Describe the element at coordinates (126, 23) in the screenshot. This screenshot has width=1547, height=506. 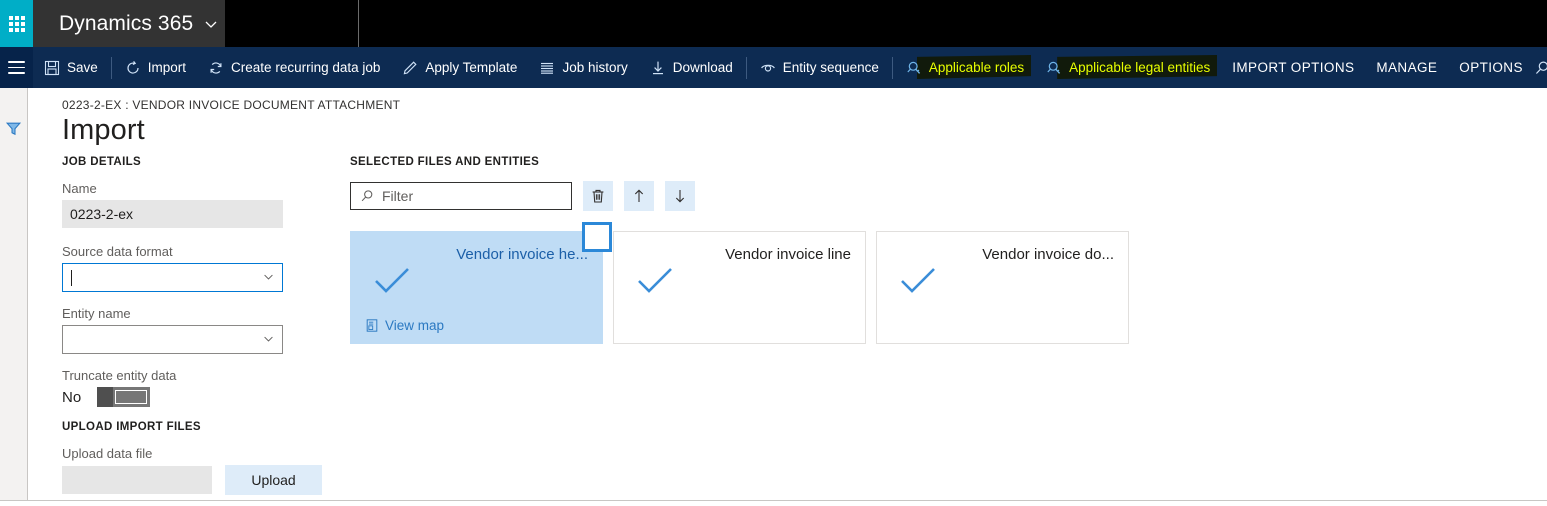
I see `brand-title: Dynamics 365` at that location.